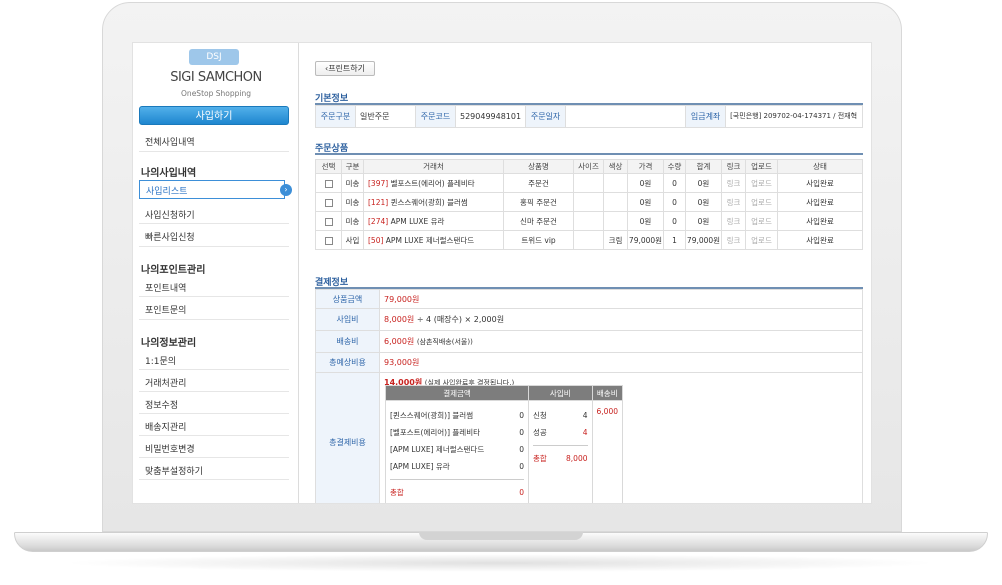 This screenshot has width=1002, height=585. I want to click on detail-apply-label: 신청, so click(540, 415).